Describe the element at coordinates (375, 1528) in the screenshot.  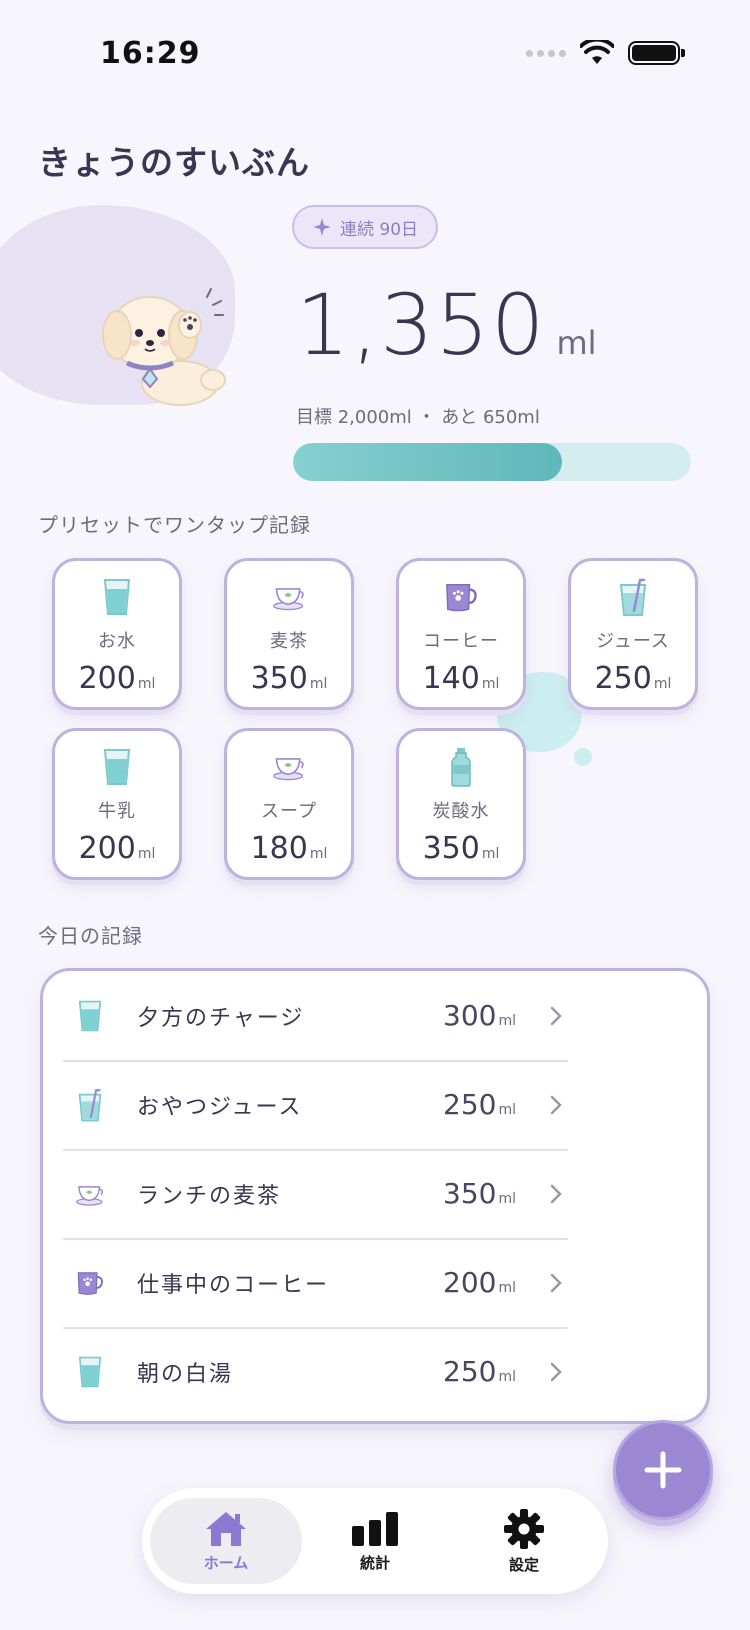
I see `bar-chart-icon` at that location.